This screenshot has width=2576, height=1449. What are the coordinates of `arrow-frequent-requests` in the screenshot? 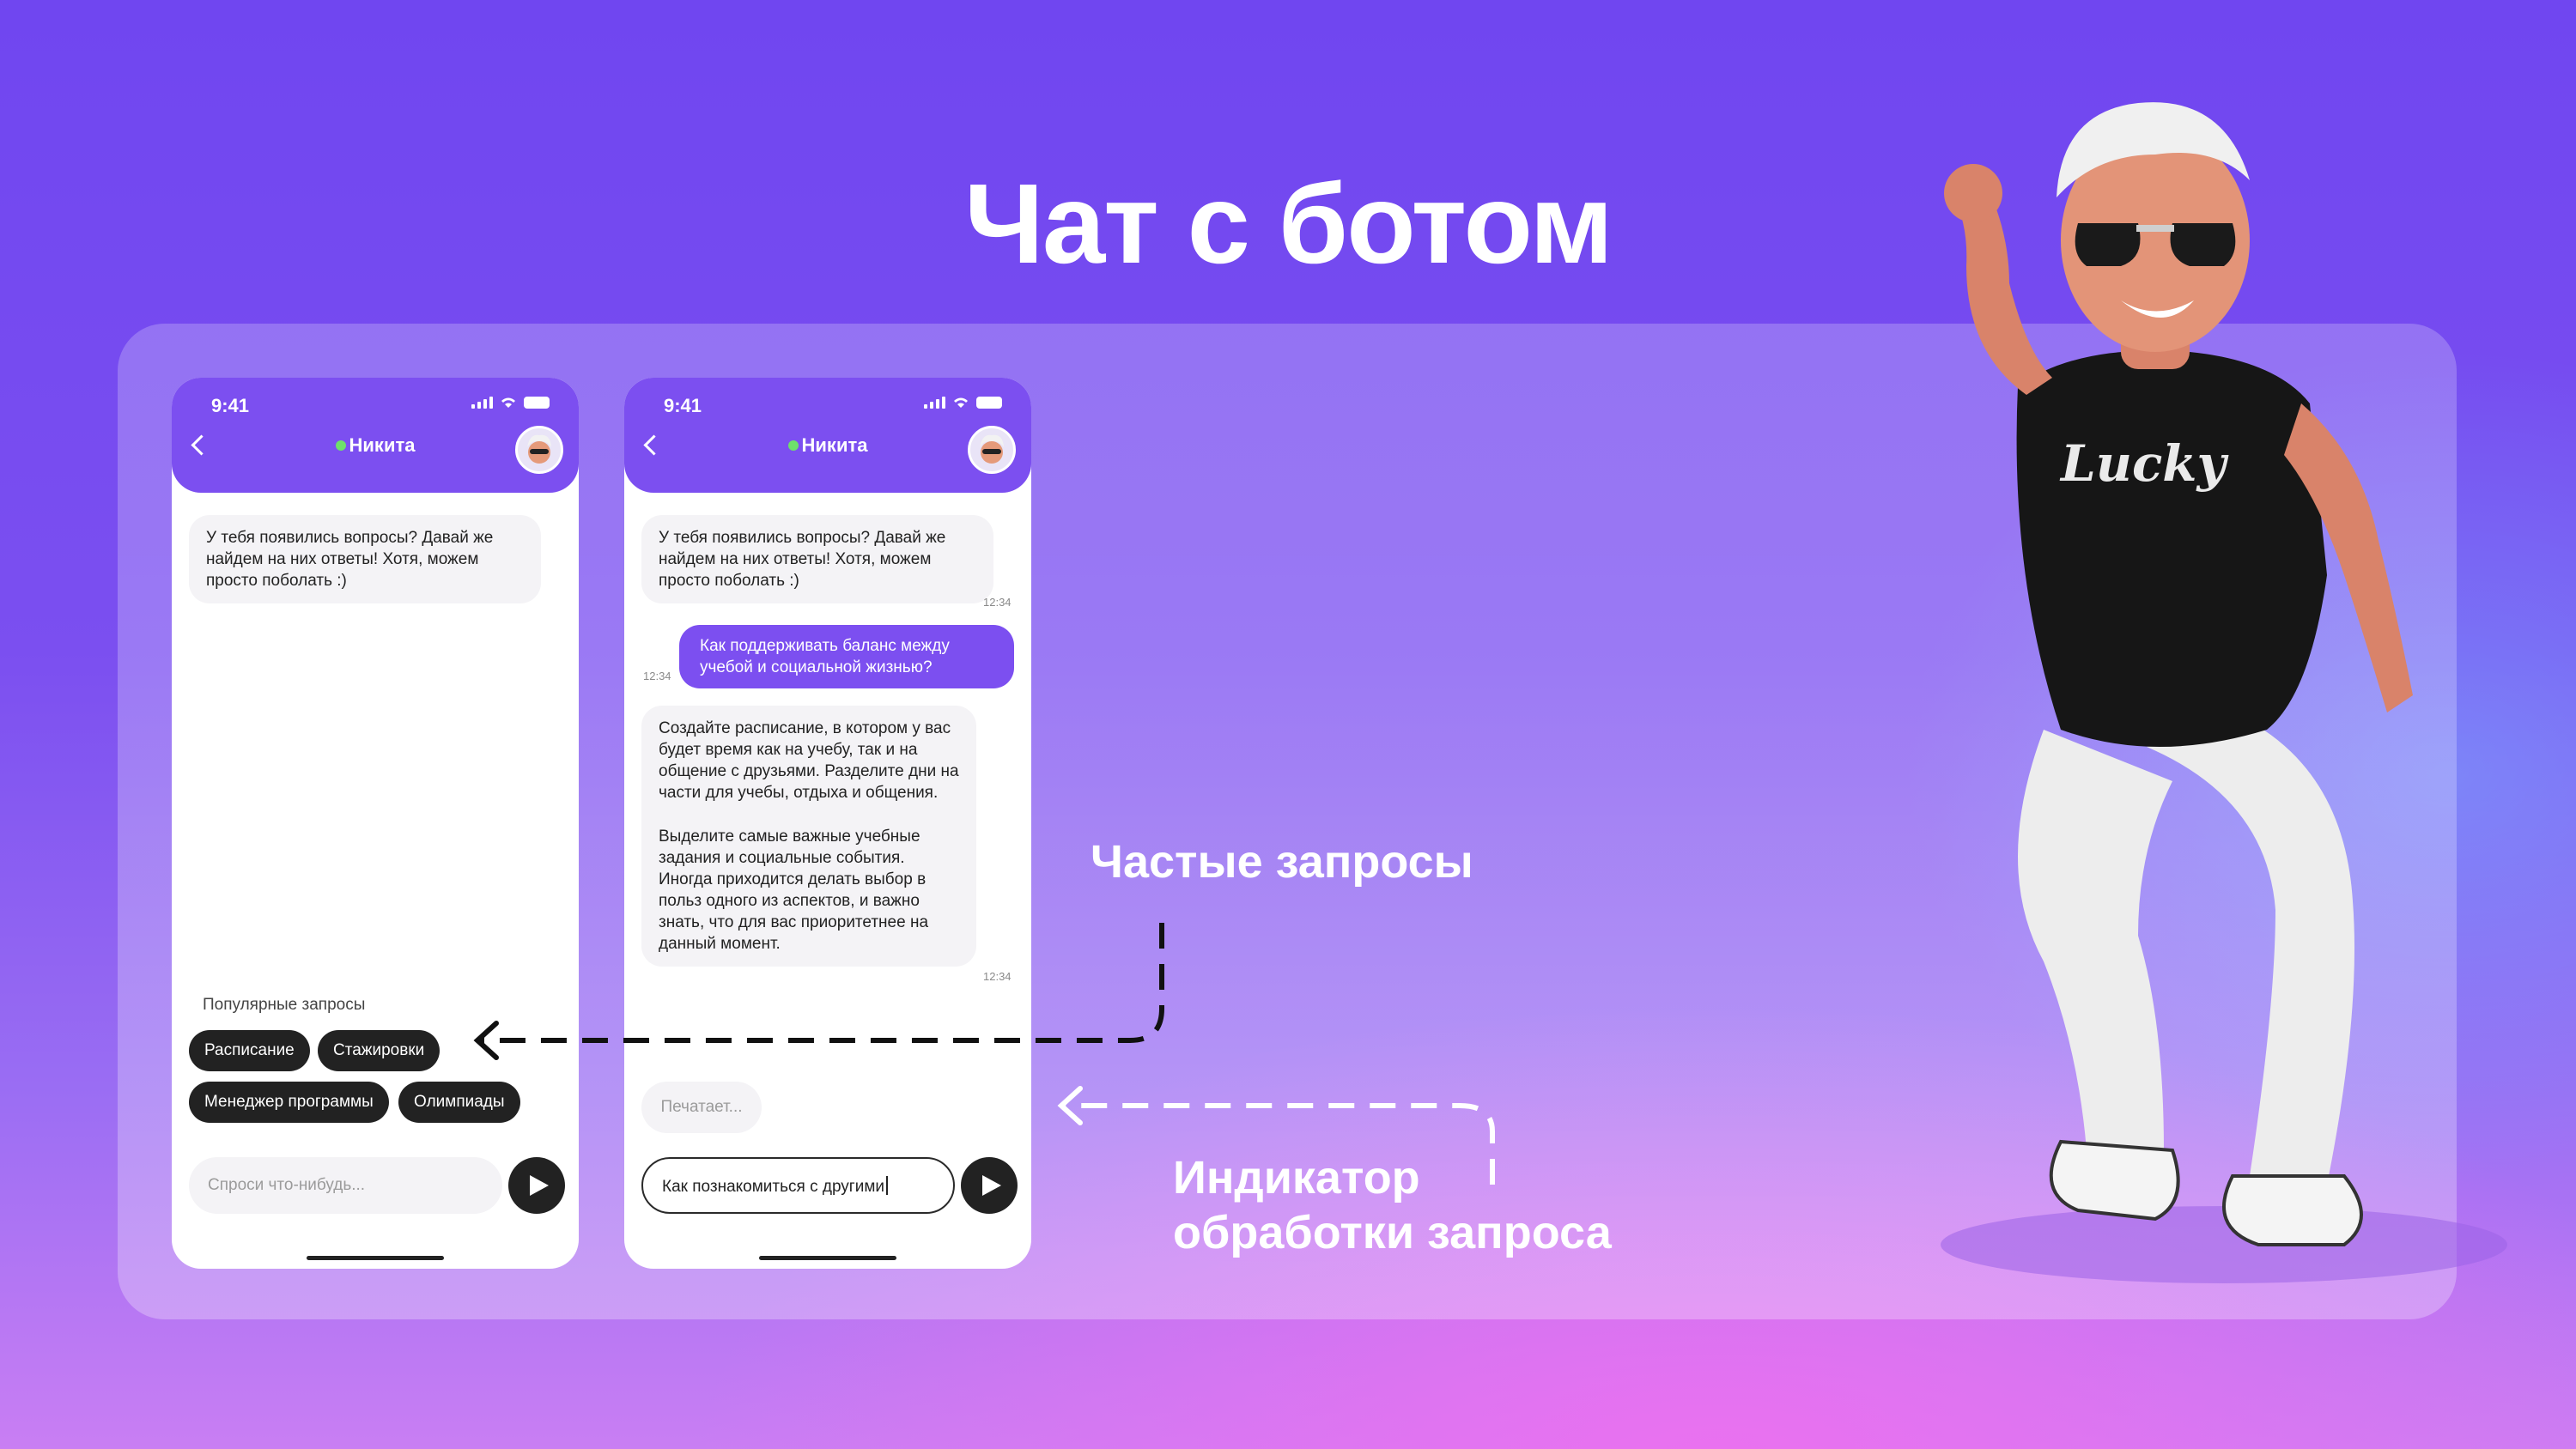 It's located at (823, 983).